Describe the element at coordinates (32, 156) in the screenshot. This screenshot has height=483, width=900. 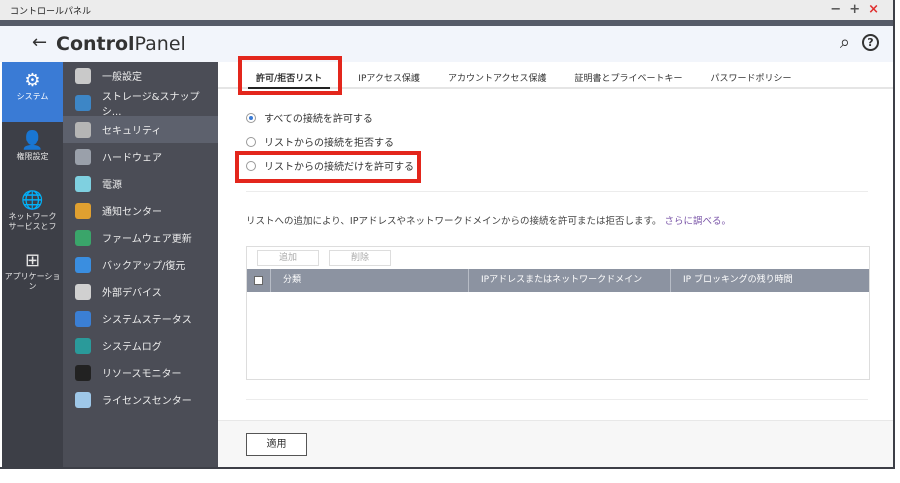
I see `nav-label: 権限設定` at that location.